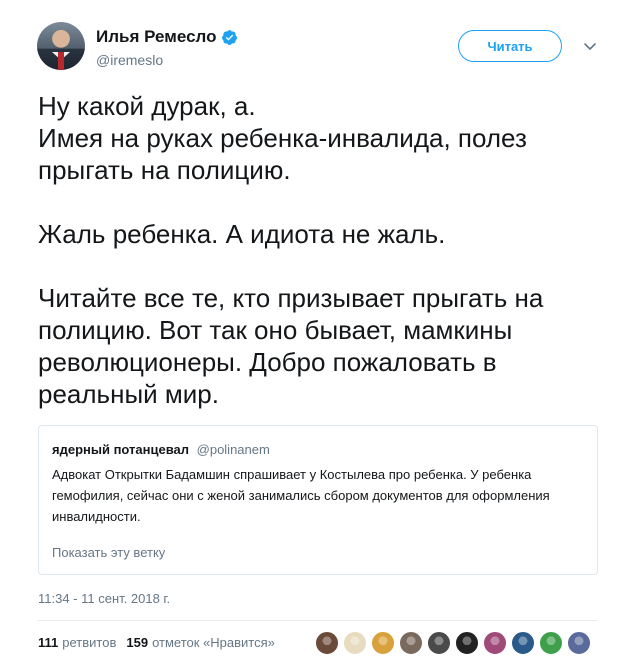  Describe the element at coordinates (590, 46) in the screenshot. I see `chevron-down-icon` at that location.